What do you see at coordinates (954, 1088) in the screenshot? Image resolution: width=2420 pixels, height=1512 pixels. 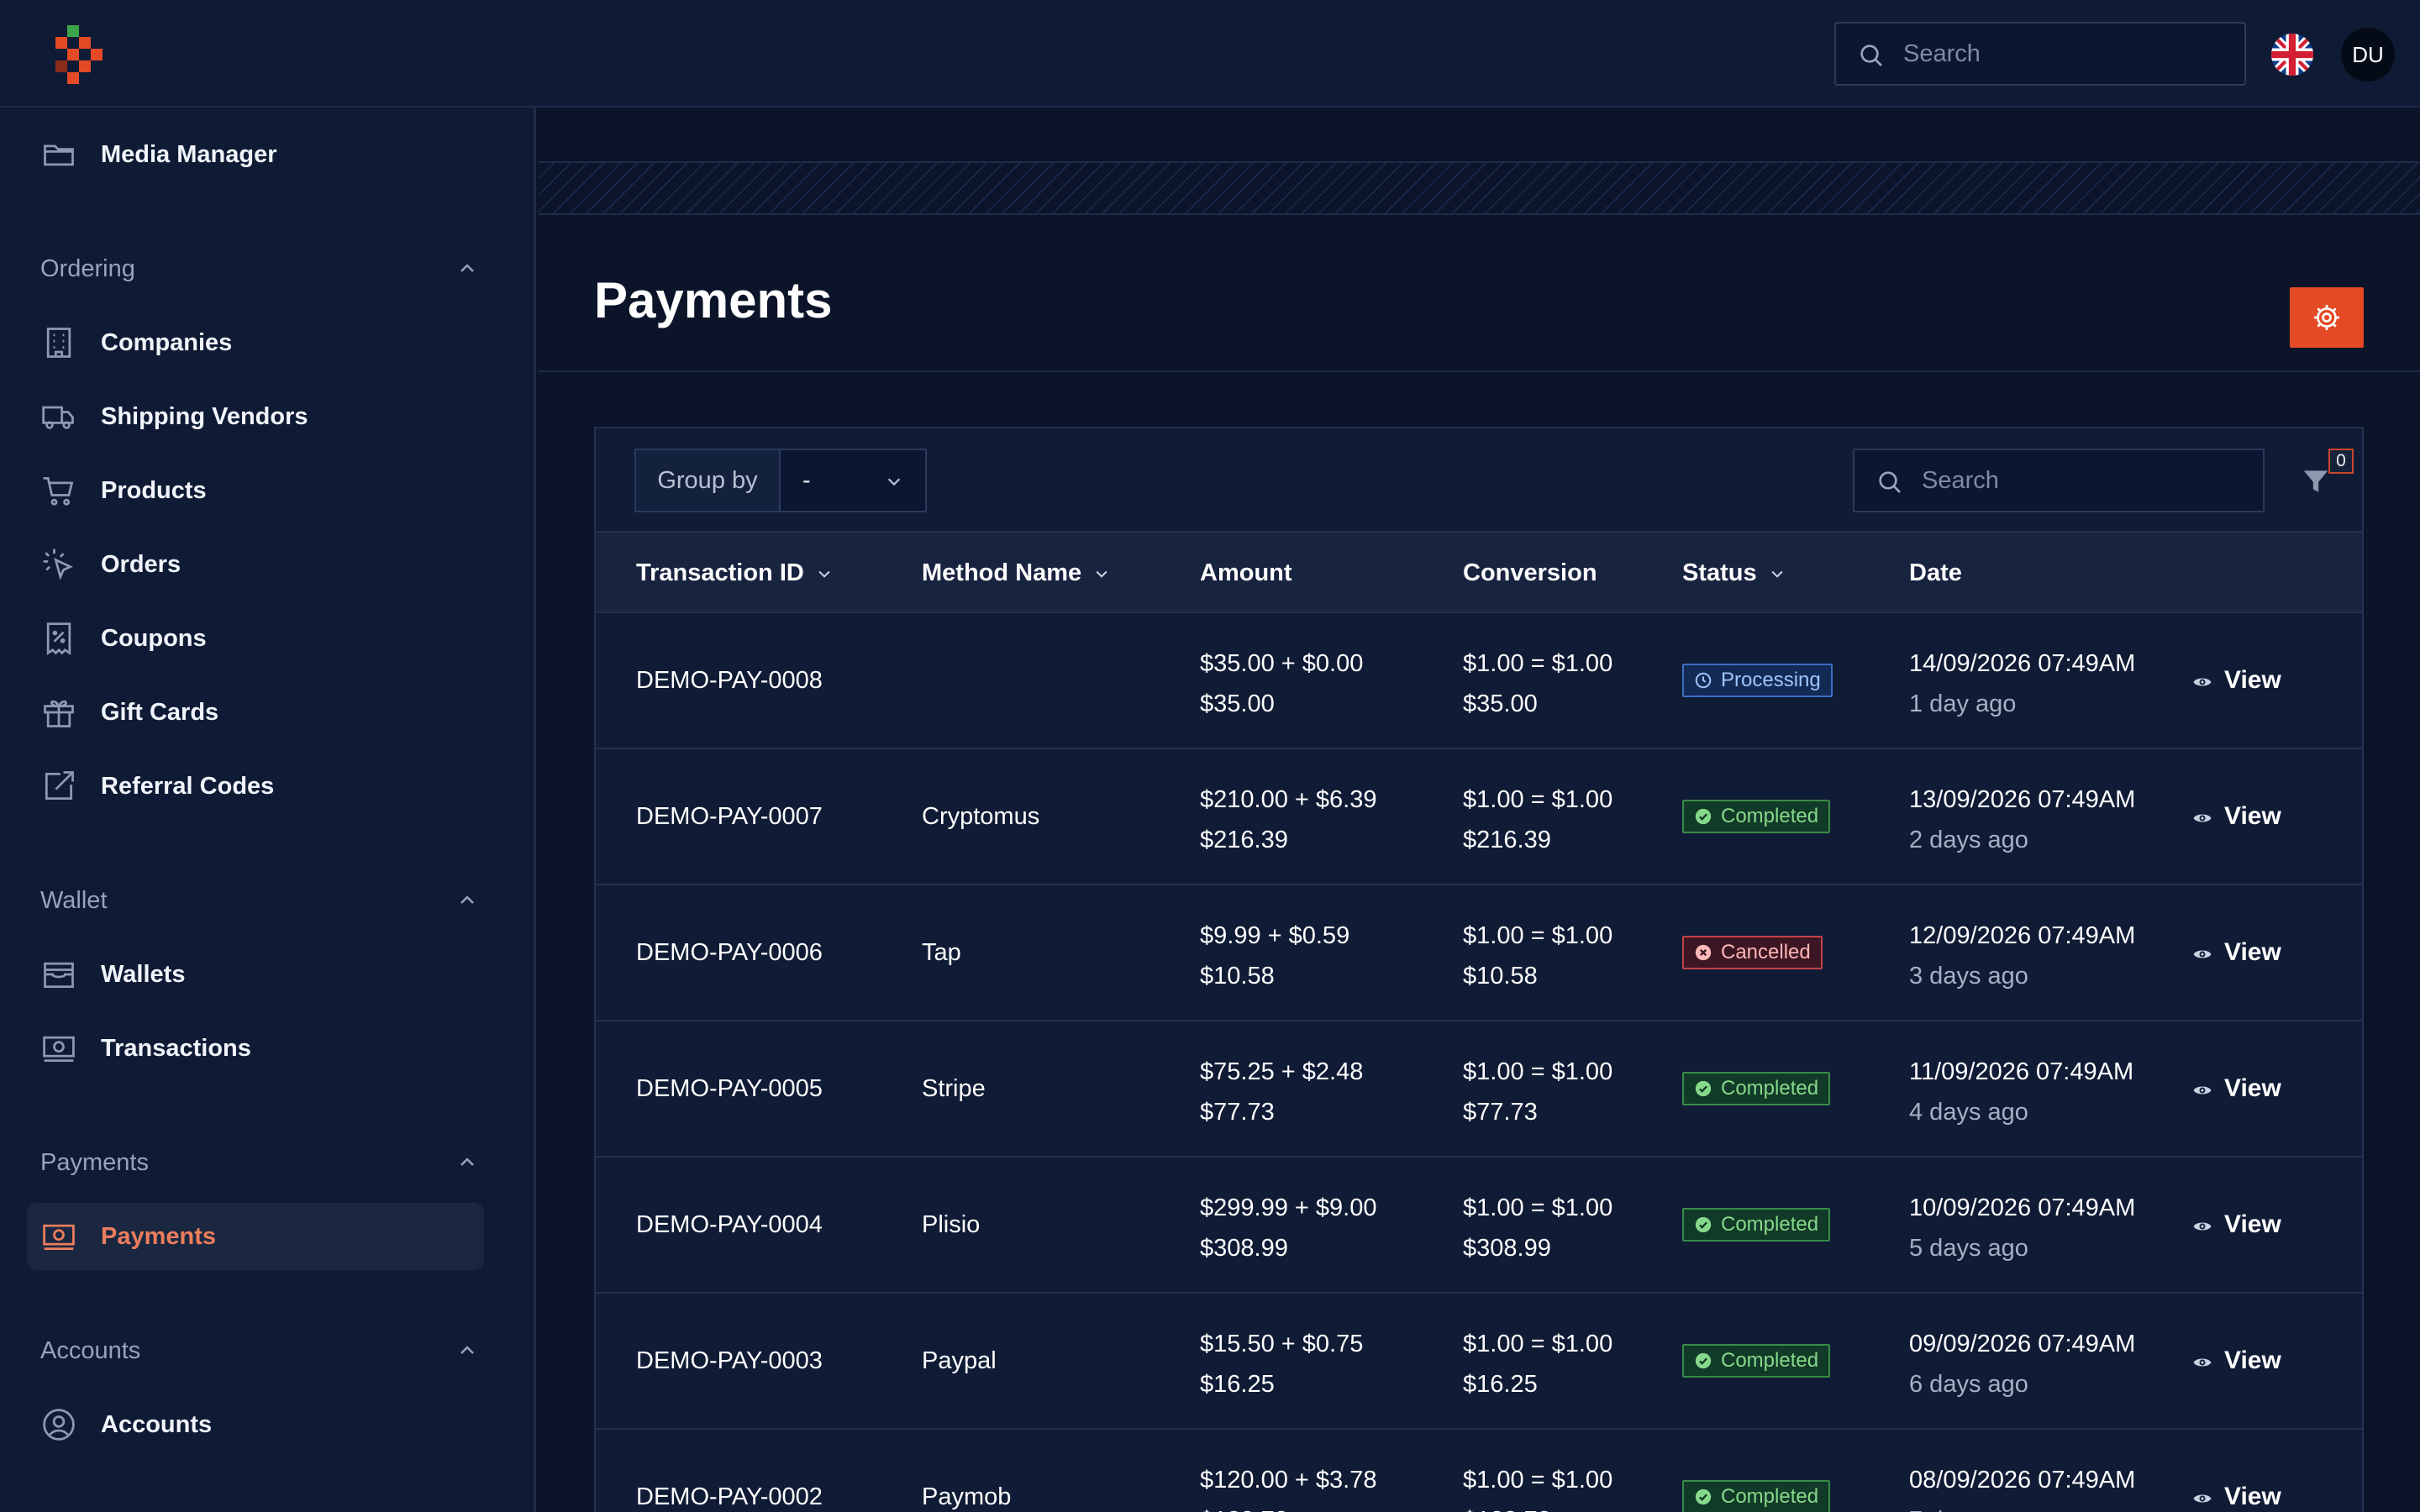 I see `method-name-cell: Stripe` at bounding box center [954, 1088].